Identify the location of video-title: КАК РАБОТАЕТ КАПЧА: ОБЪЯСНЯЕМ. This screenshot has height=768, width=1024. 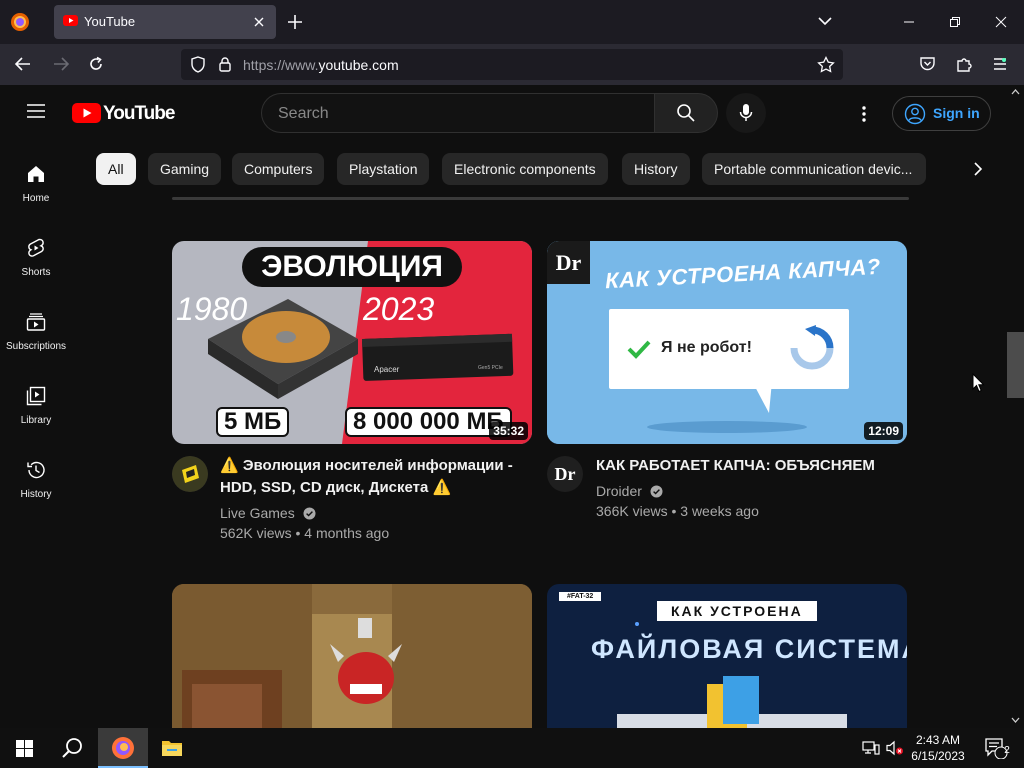
(746, 466).